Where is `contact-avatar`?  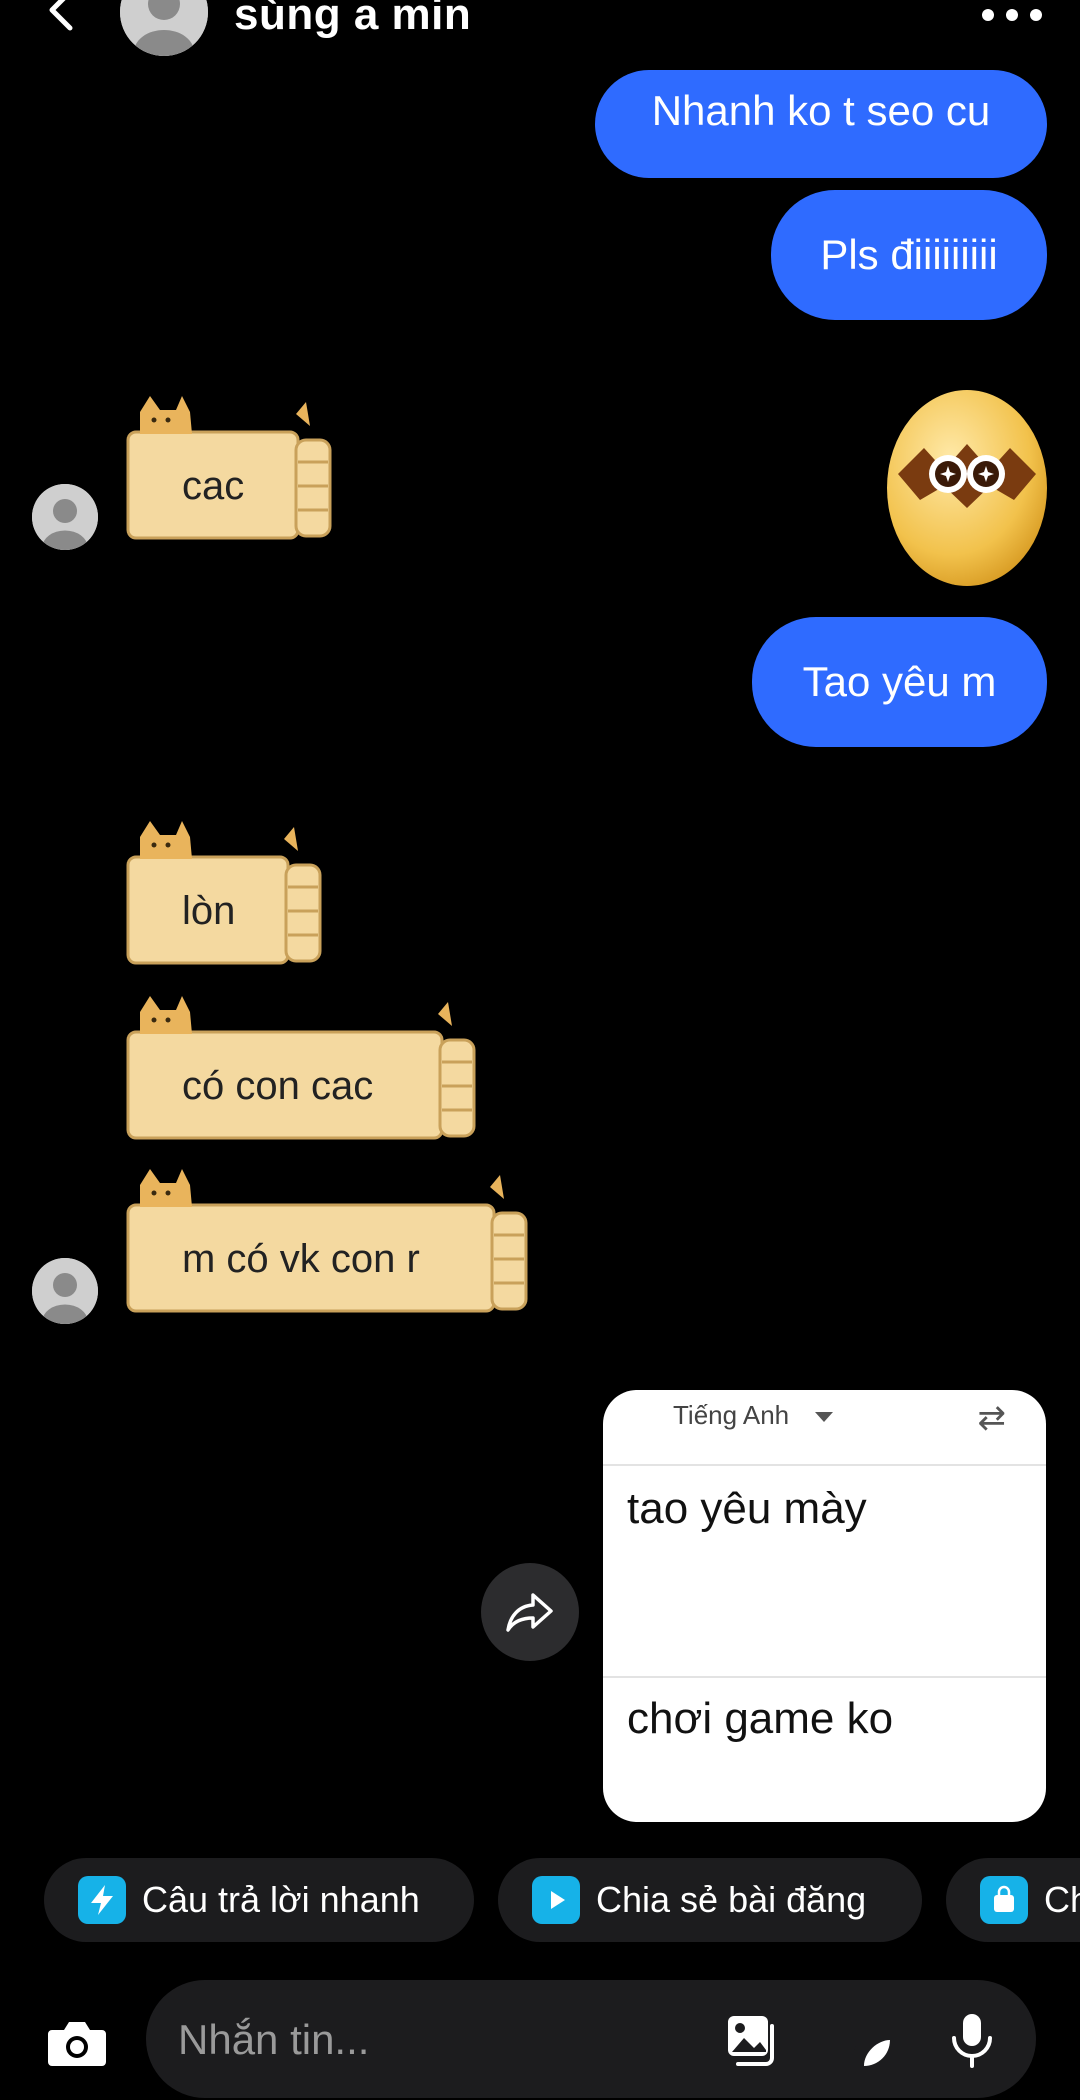 contact-avatar is located at coordinates (164, 28).